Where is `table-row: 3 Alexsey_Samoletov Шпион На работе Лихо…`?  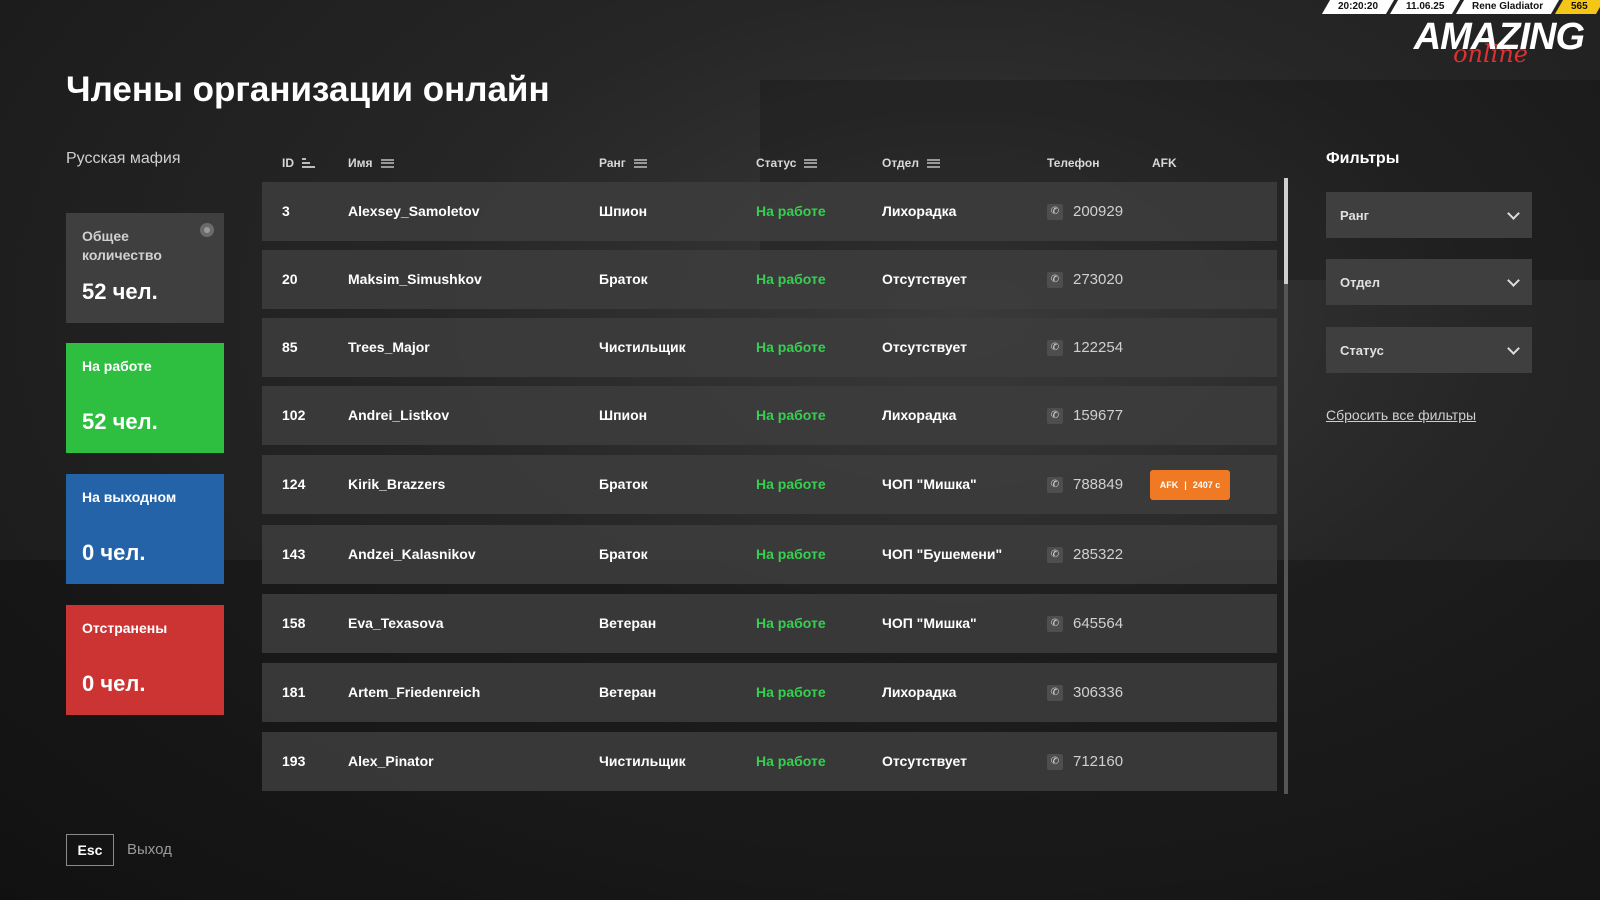
table-row: 3 Alexsey_Samoletov Шпион На работе Лихо… is located at coordinates (769, 211).